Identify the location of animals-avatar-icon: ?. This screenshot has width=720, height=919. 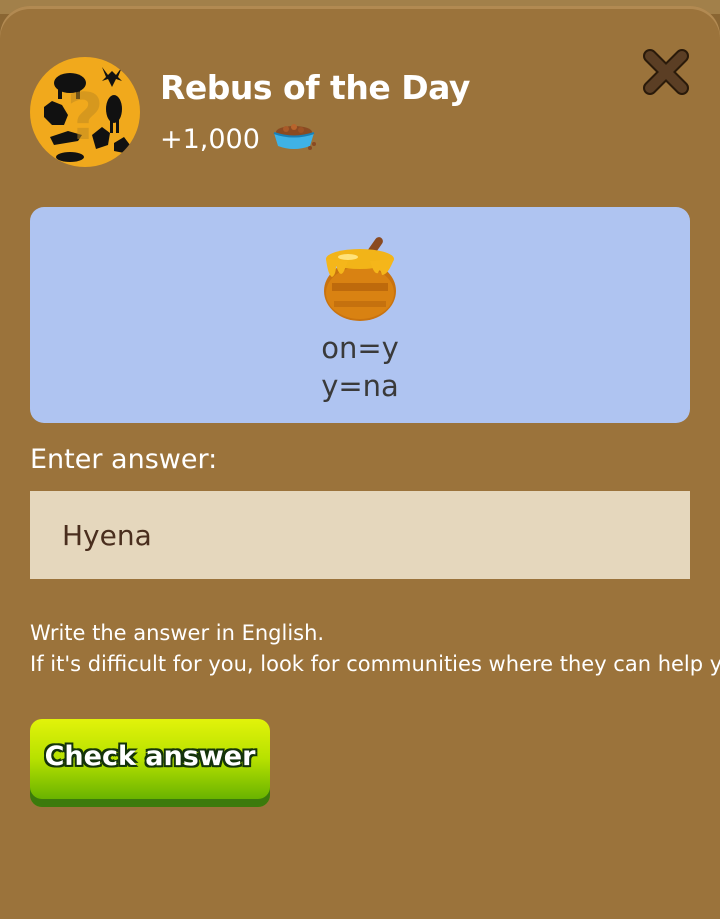
(85, 112).